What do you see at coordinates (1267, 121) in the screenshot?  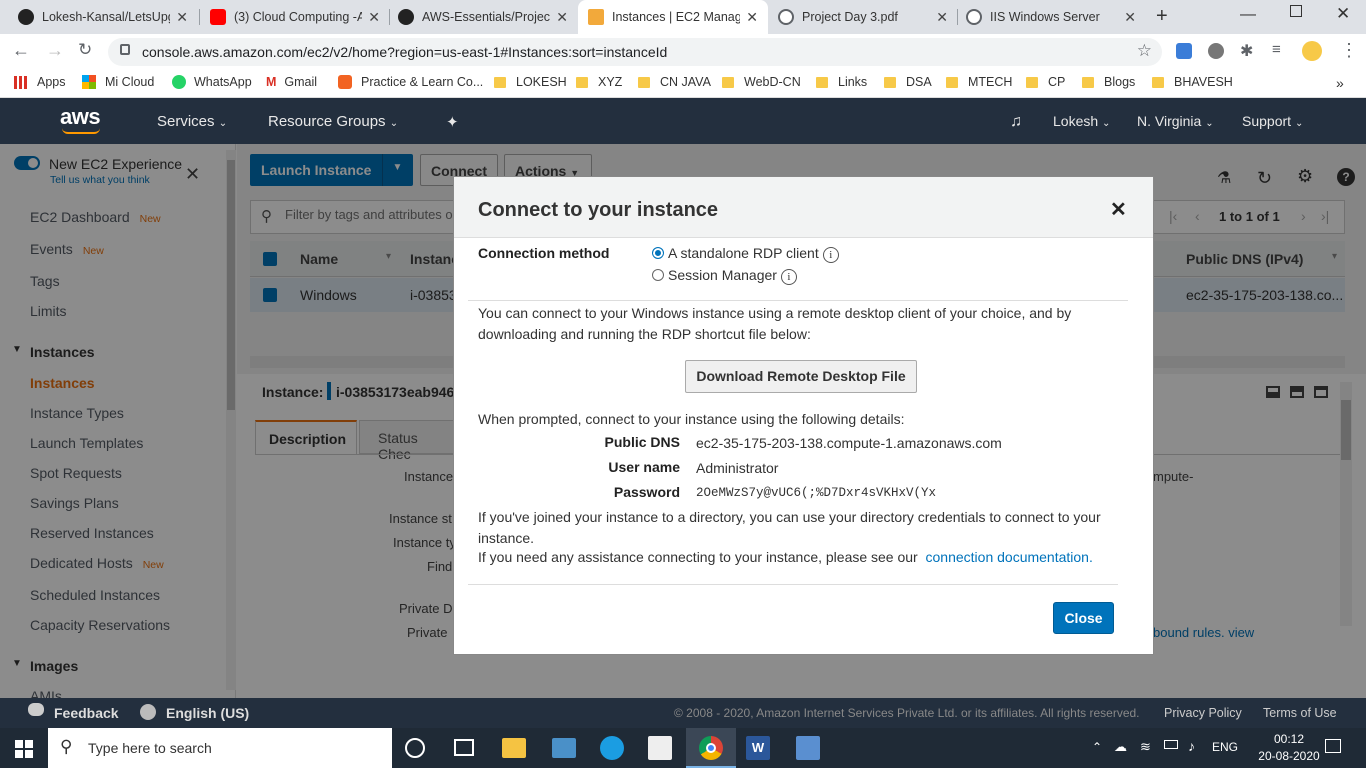 I see `support-label: Support` at bounding box center [1267, 121].